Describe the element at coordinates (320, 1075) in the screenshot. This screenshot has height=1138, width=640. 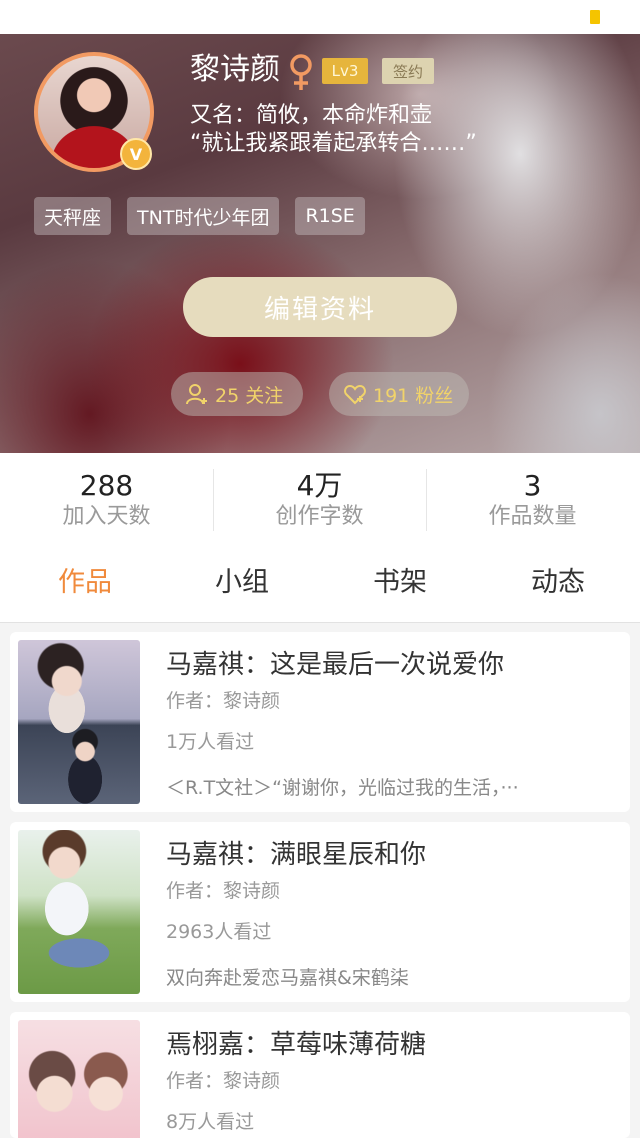
I see `work-card: 焉栩嘉：草莓味薄荷糖 作者：黎诗颜 8万人看过` at that location.